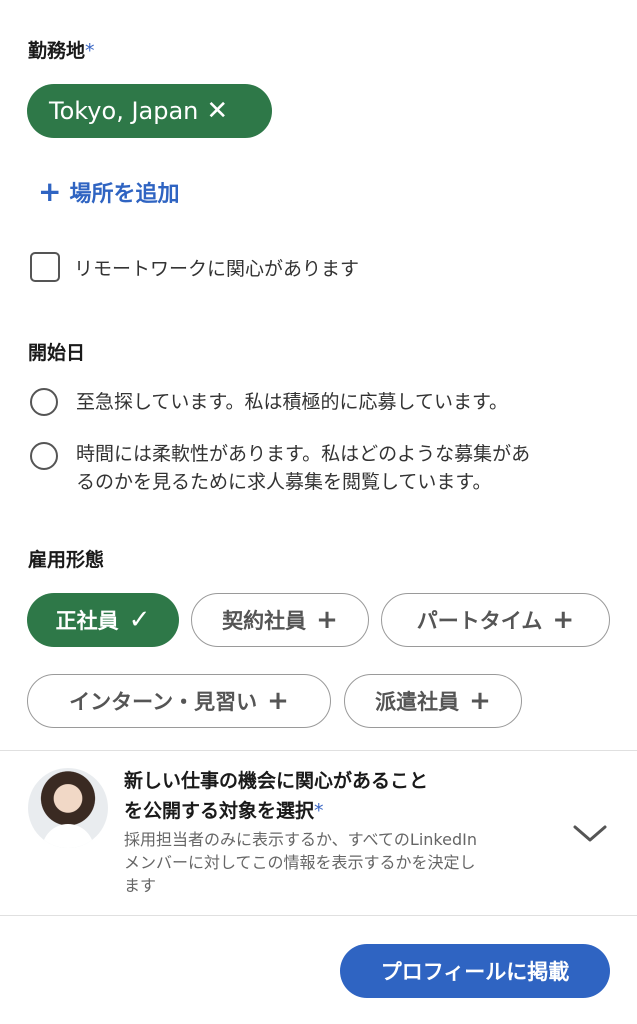 This screenshot has width=637, height=1024. What do you see at coordinates (417, 702) in the screenshot?
I see `chip-temp-label: 派遣社員` at bounding box center [417, 702].